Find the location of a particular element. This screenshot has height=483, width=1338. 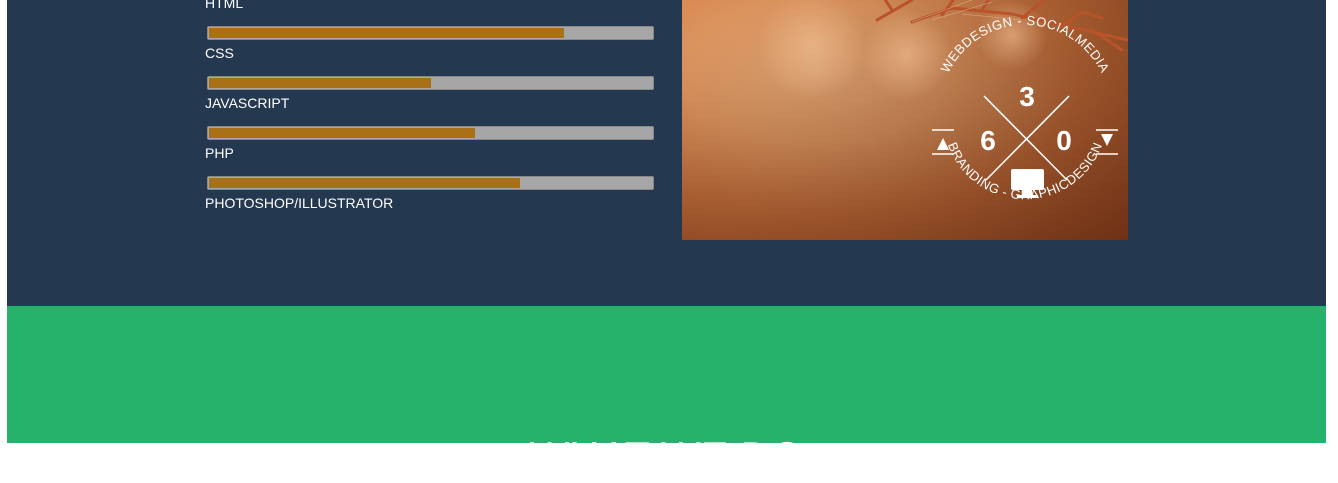

skill-bar-html is located at coordinates (430, 33).